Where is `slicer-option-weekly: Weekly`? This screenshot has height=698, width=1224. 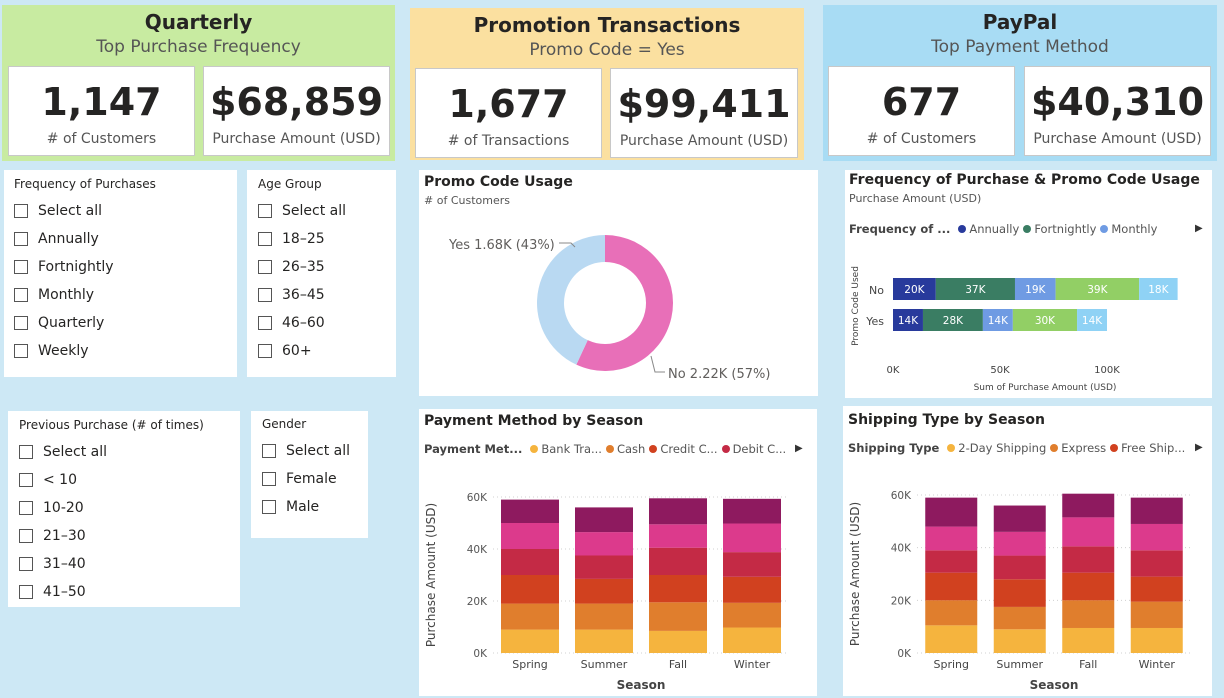
slicer-option-weekly: Weekly is located at coordinates (120, 351).